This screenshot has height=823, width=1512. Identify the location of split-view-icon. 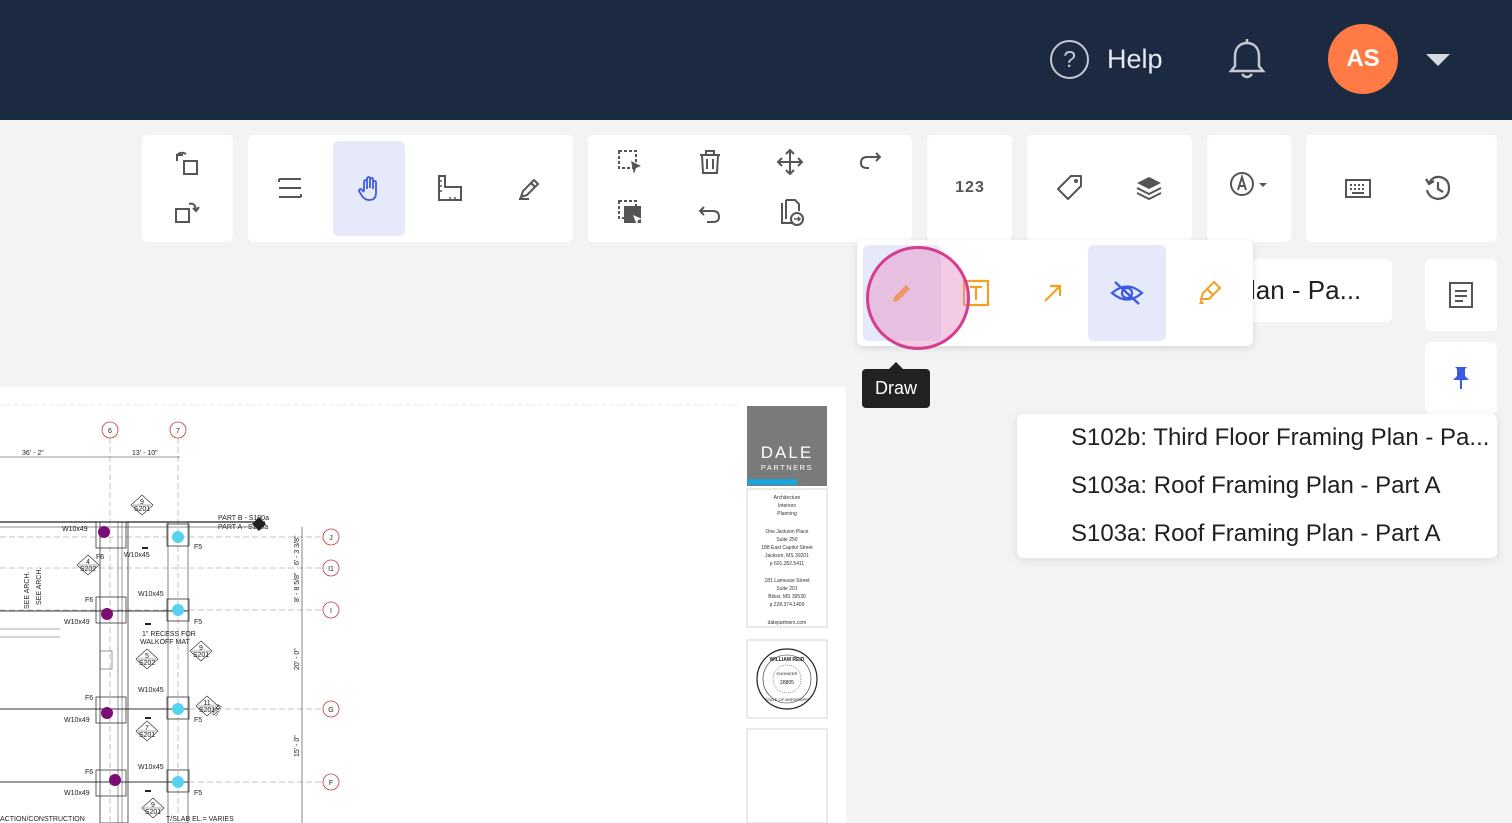
(290, 188).